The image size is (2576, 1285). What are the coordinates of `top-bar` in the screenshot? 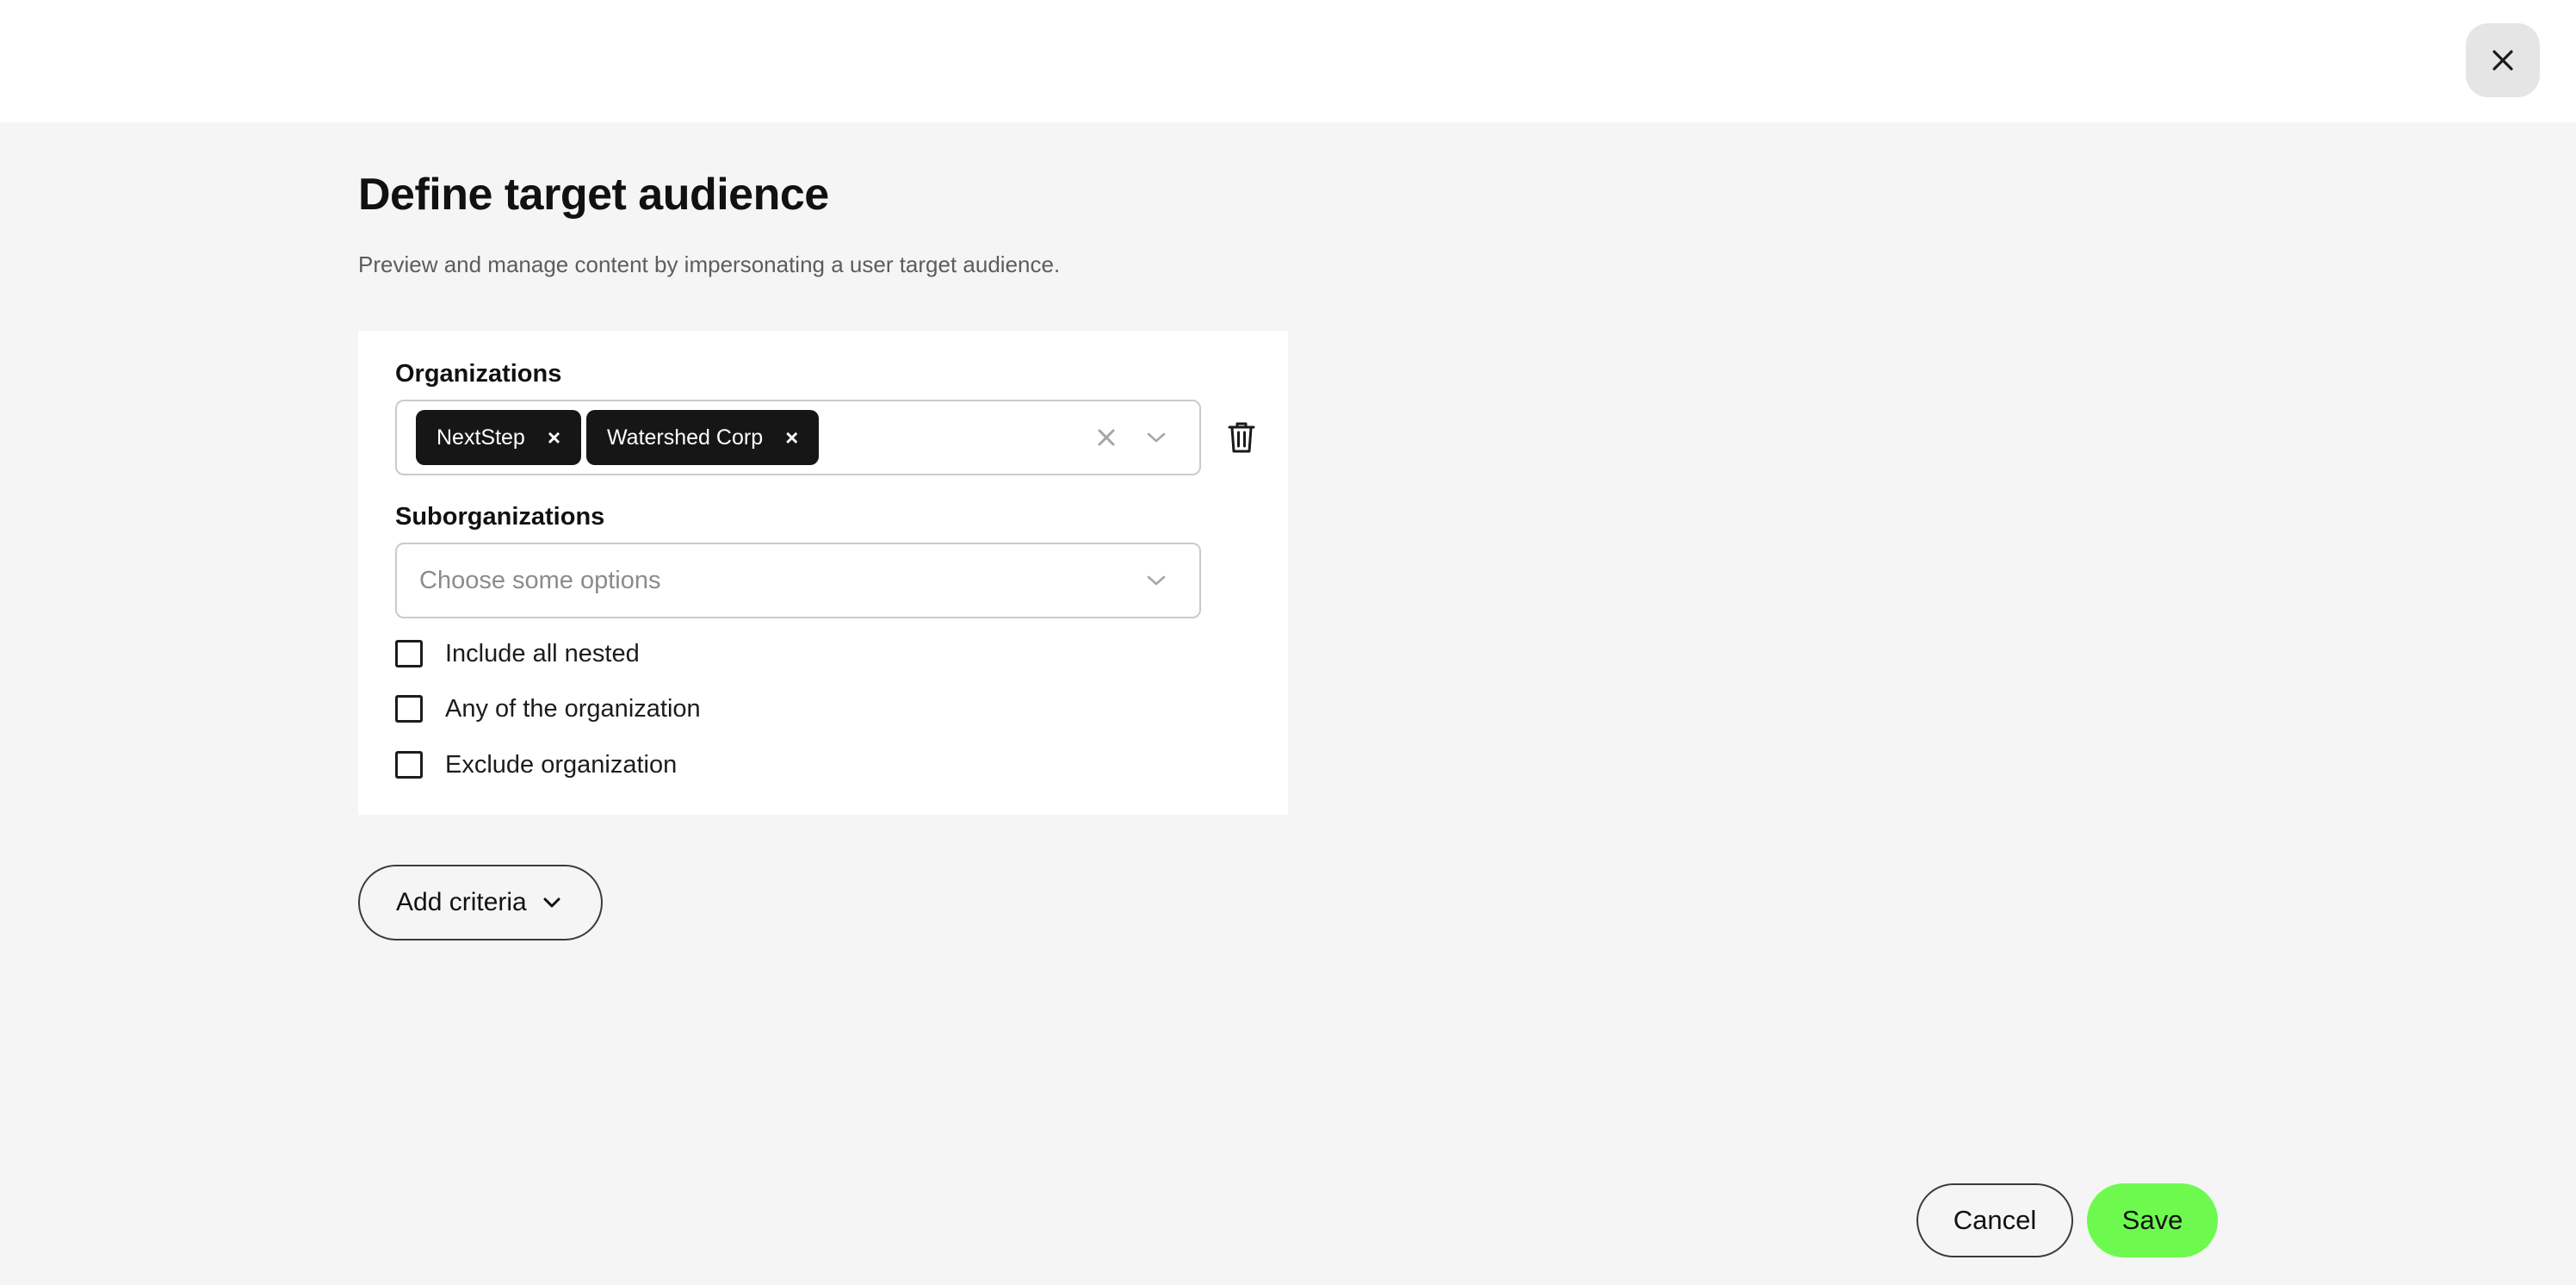 It's located at (1288, 61).